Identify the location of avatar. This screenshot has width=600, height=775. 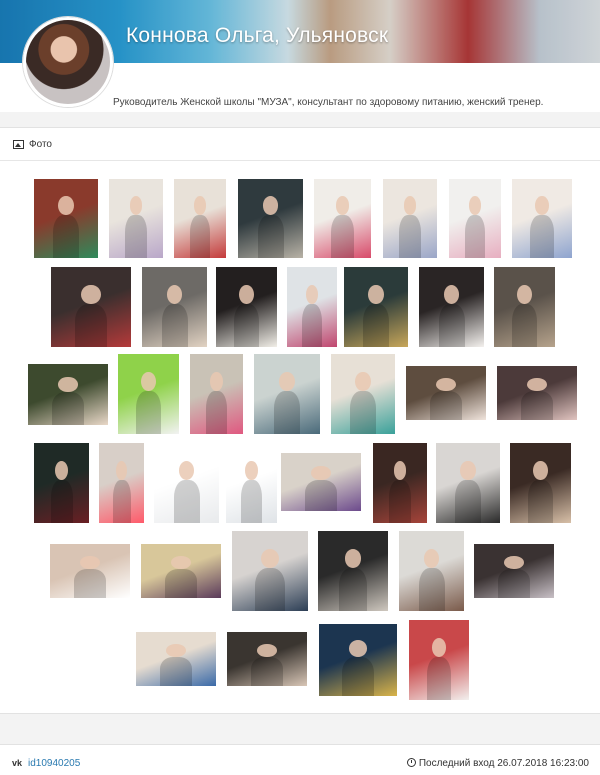
(68, 62).